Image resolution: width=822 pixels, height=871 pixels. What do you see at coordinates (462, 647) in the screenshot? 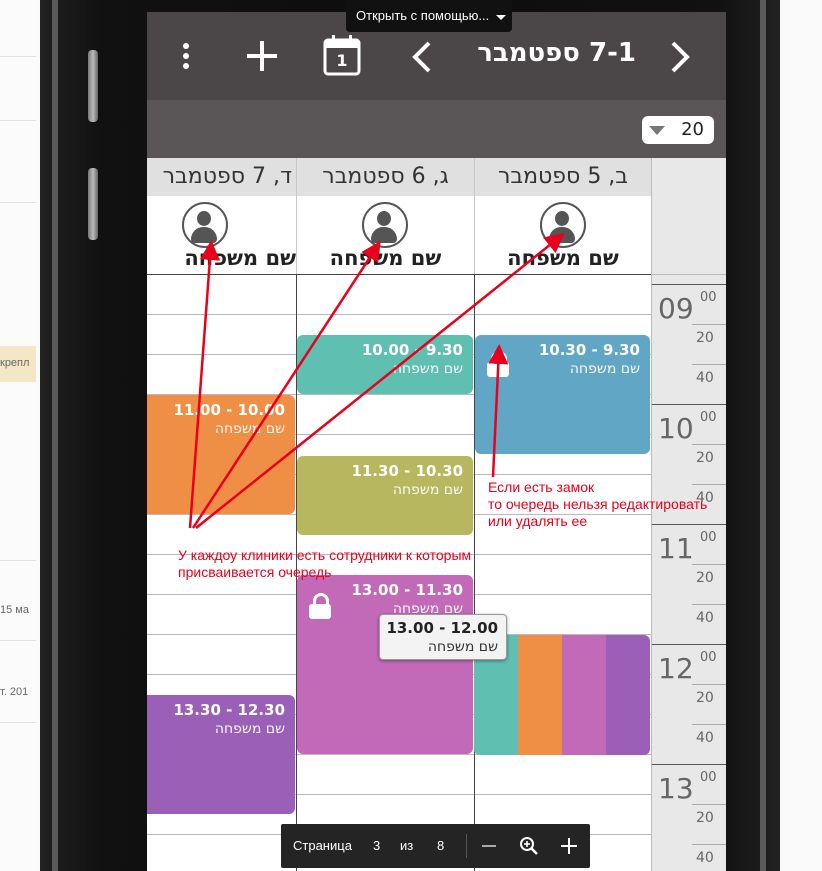
I see `tooltip-name: שם משפחה` at bounding box center [462, 647].